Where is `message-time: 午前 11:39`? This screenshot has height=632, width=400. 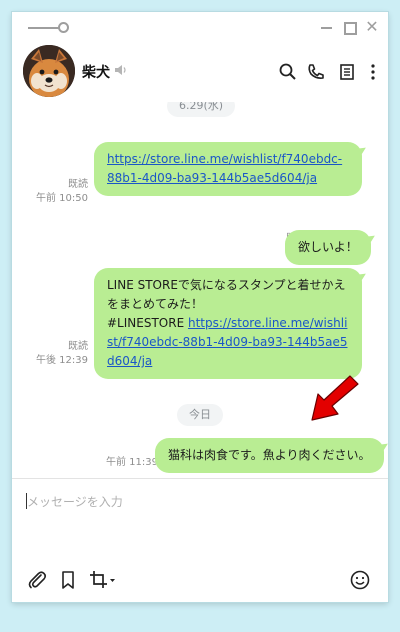
message-time: 午前 11:39 is located at coordinates (132, 462).